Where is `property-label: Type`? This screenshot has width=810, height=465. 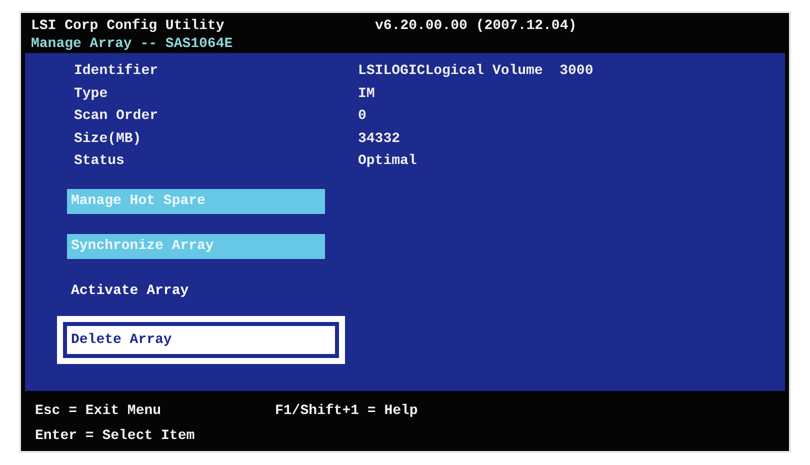 property-label: Type is located at coordinates (91, 94).